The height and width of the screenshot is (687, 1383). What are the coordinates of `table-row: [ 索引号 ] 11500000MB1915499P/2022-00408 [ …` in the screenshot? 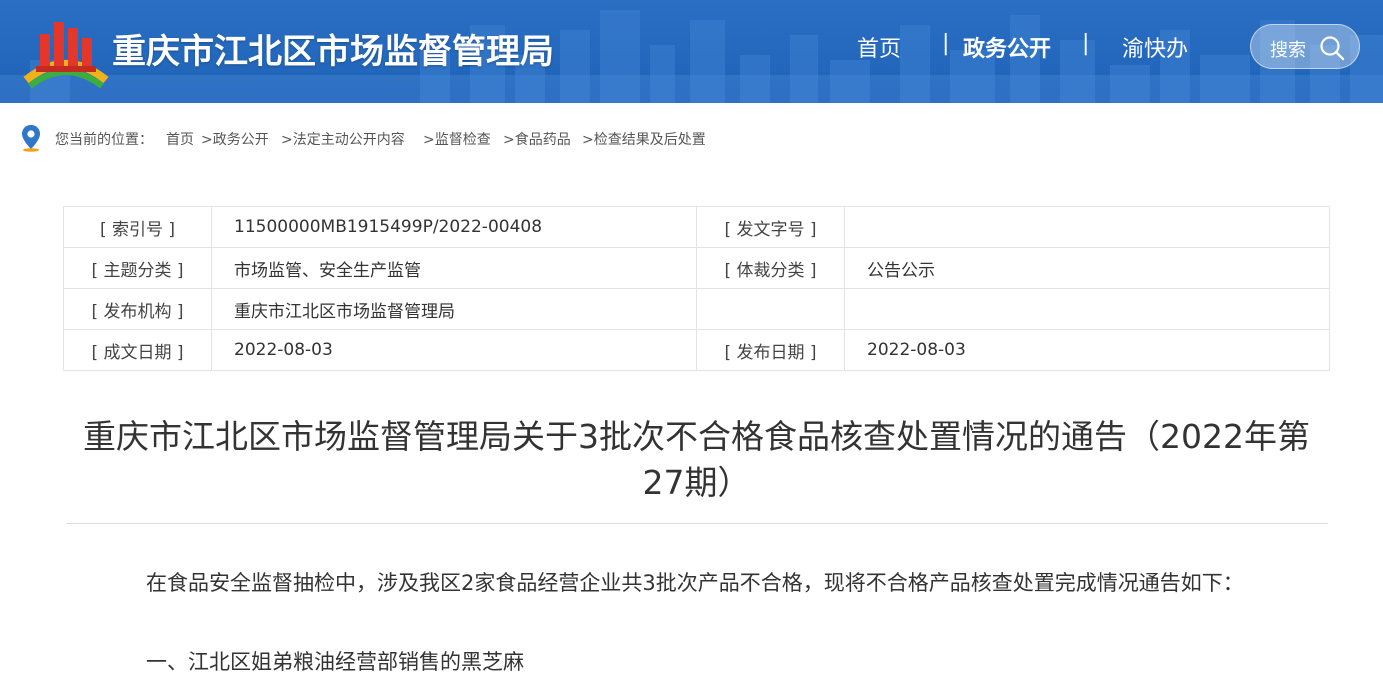 It's located at (696, 227).